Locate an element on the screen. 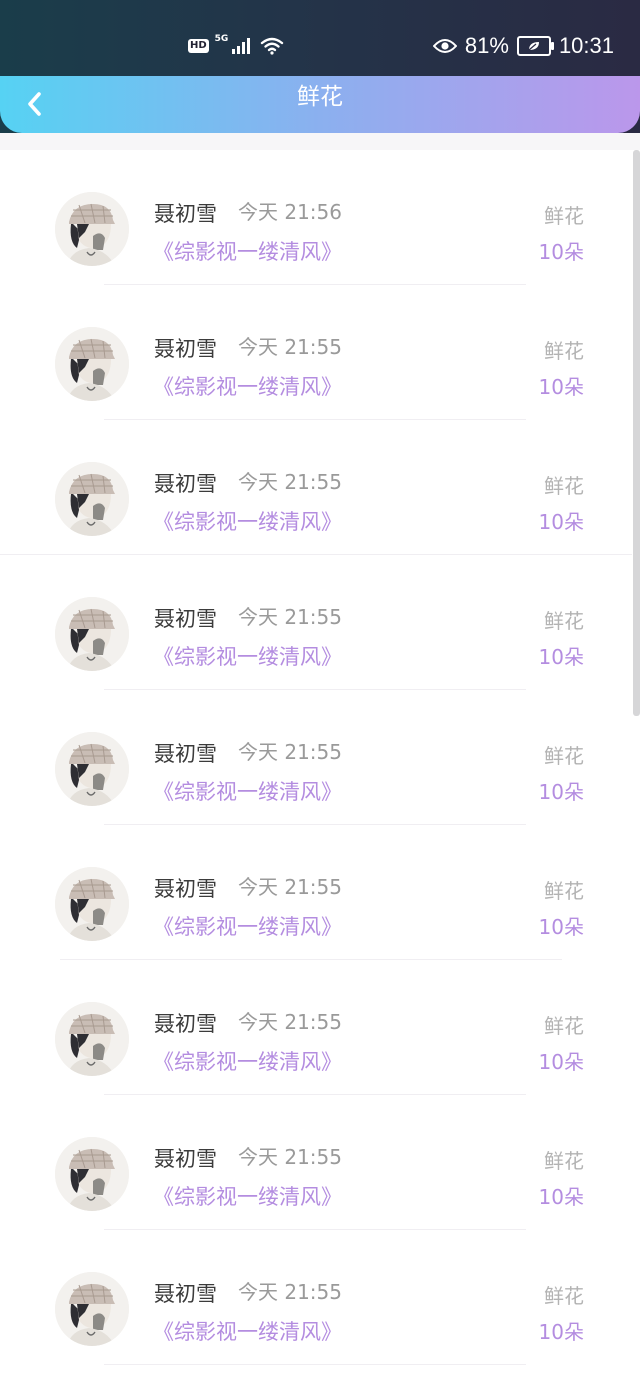 This screenshot has width=640, height=1387. list-item: 聂初雪 今天 21:56 《综影视一缕清风》 鲜花 10朵 is located at coordinates (316, 217).